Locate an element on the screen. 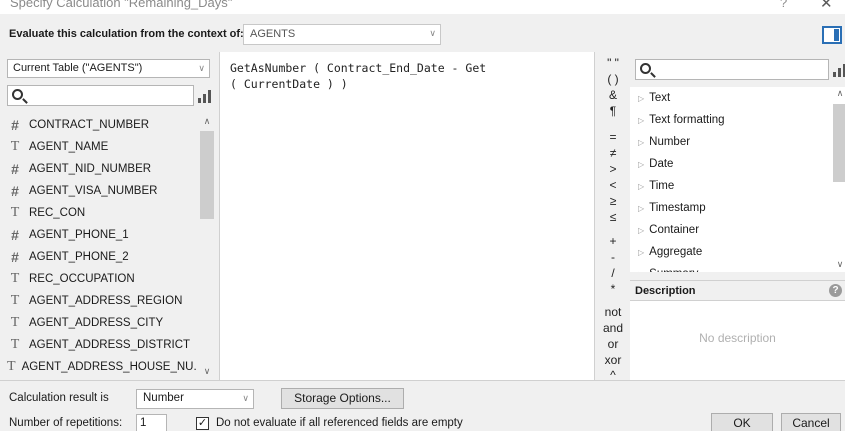 The image size is (845, 431). function-category: ▷ Text formatting is located at coordinates (732, 120).